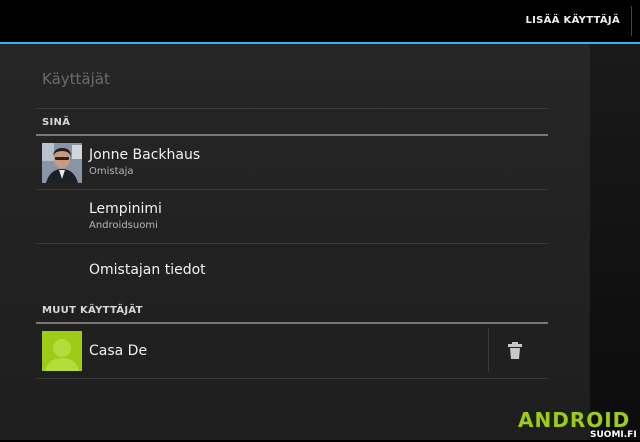 Image resolution: width=640 pixels, height=442 pixels. Describe the element at coordinates (62, 351) in the screenshot. I see `user-silhouette-icon` at that location.